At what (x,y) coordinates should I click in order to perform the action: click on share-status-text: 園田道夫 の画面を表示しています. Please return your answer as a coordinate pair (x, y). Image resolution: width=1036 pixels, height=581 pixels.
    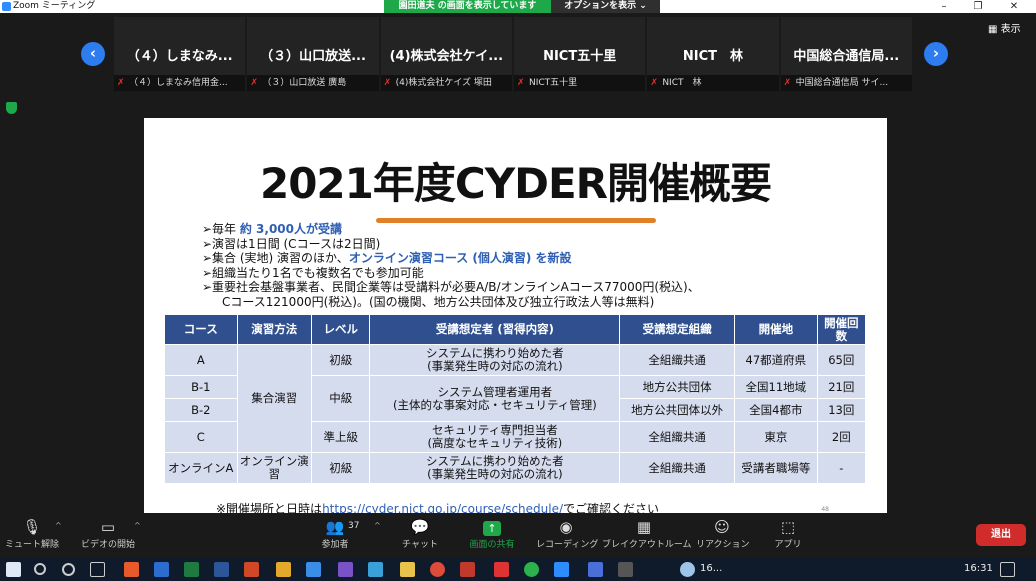
    Looking at the image, I should click on (467, 6).